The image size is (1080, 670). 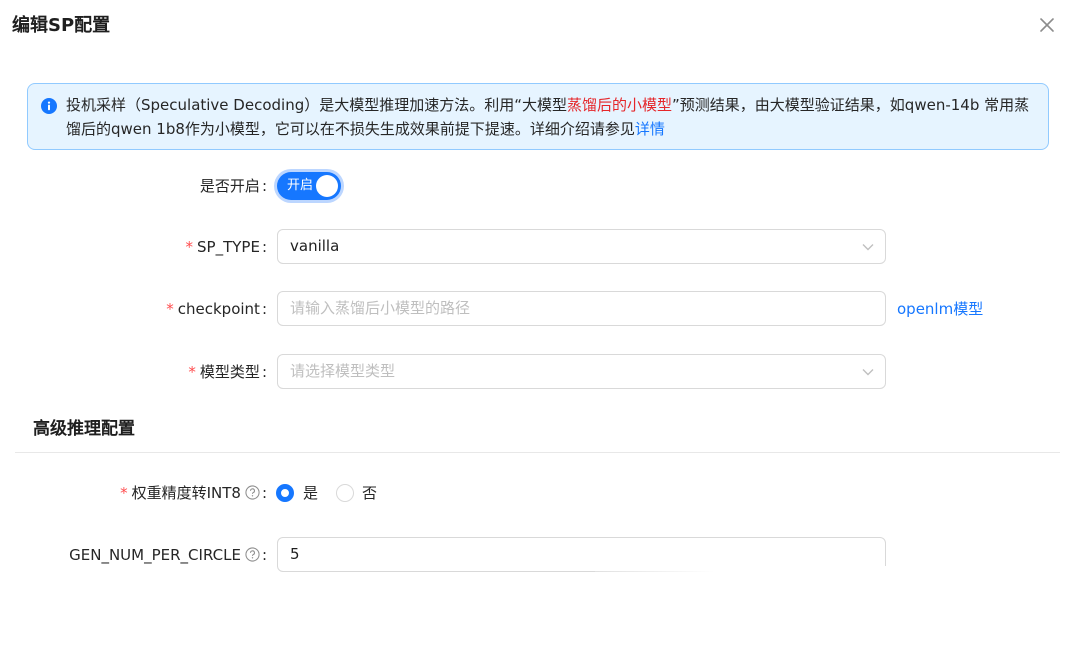 I want to click on checkpoint-label: * checkpoint:, so click(x=216, y=309).